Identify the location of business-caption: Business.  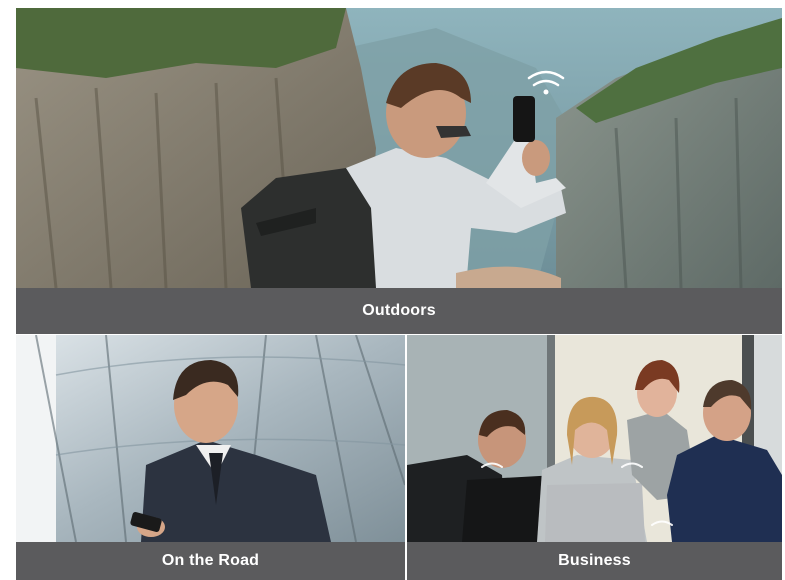
(594, 561).